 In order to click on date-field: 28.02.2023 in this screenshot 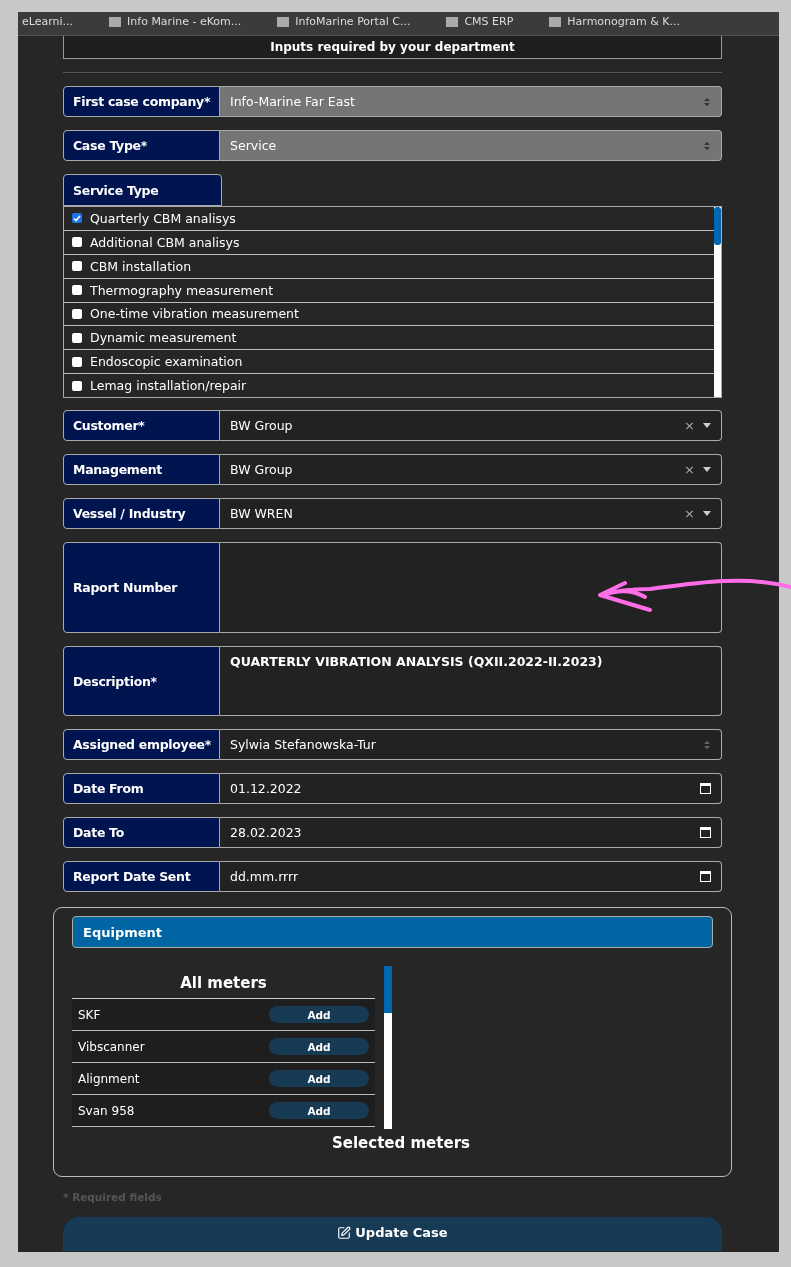, I will do `click(471, 832)`.